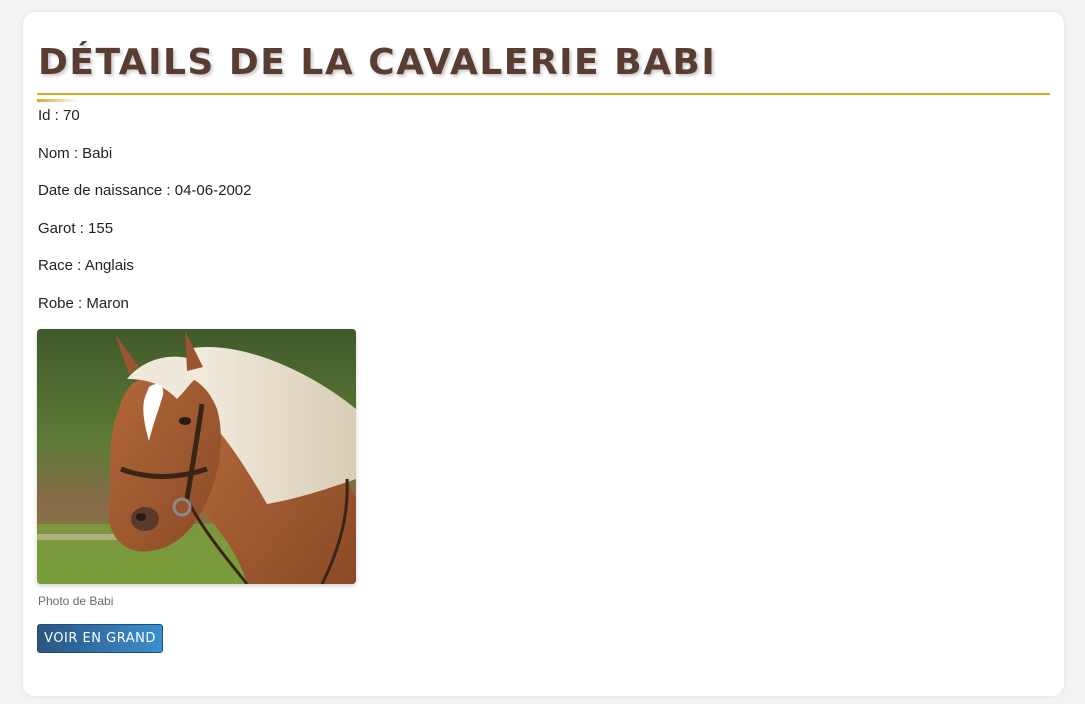 The width and height of the screenshot is (1085, 704). What do you see at coordinates (543, 94) in the screenshot?
I see `title-underline` at bounding box center [543, 94].